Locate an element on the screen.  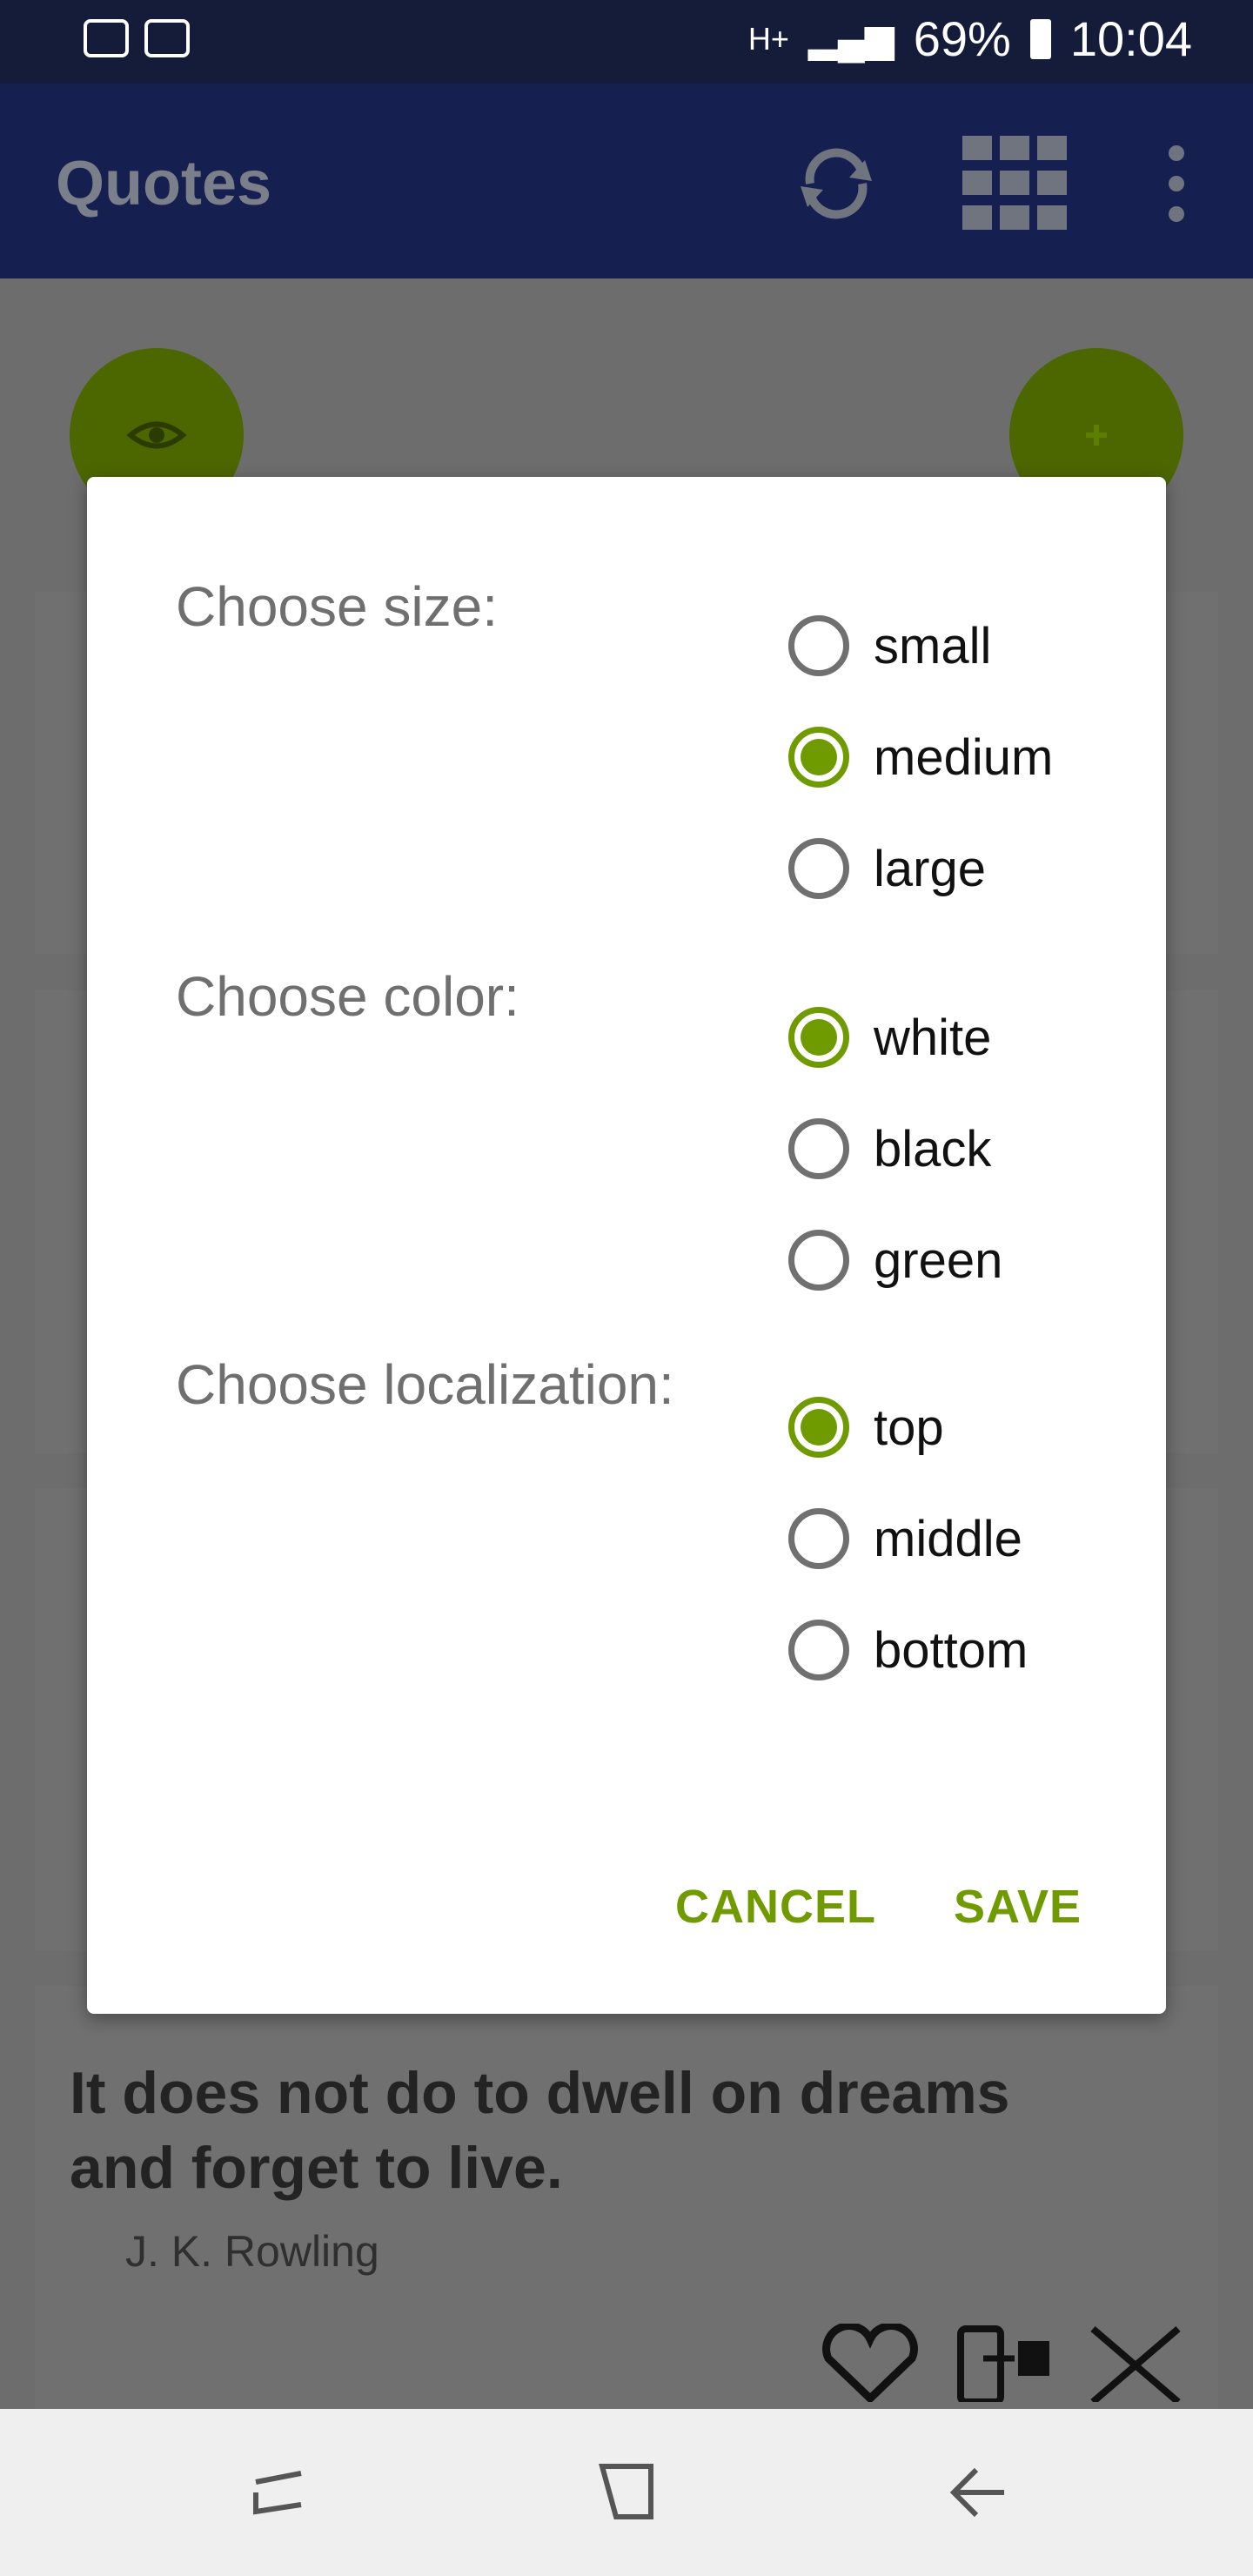
radio-label: large is located at coordinates (930, 868).